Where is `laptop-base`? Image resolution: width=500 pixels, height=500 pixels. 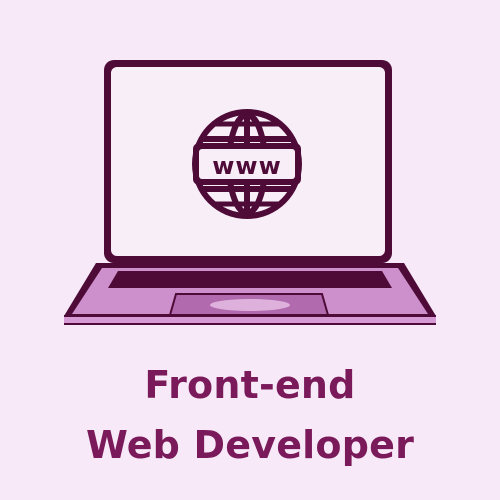
laptop-base is located at coordinates (250, 294).